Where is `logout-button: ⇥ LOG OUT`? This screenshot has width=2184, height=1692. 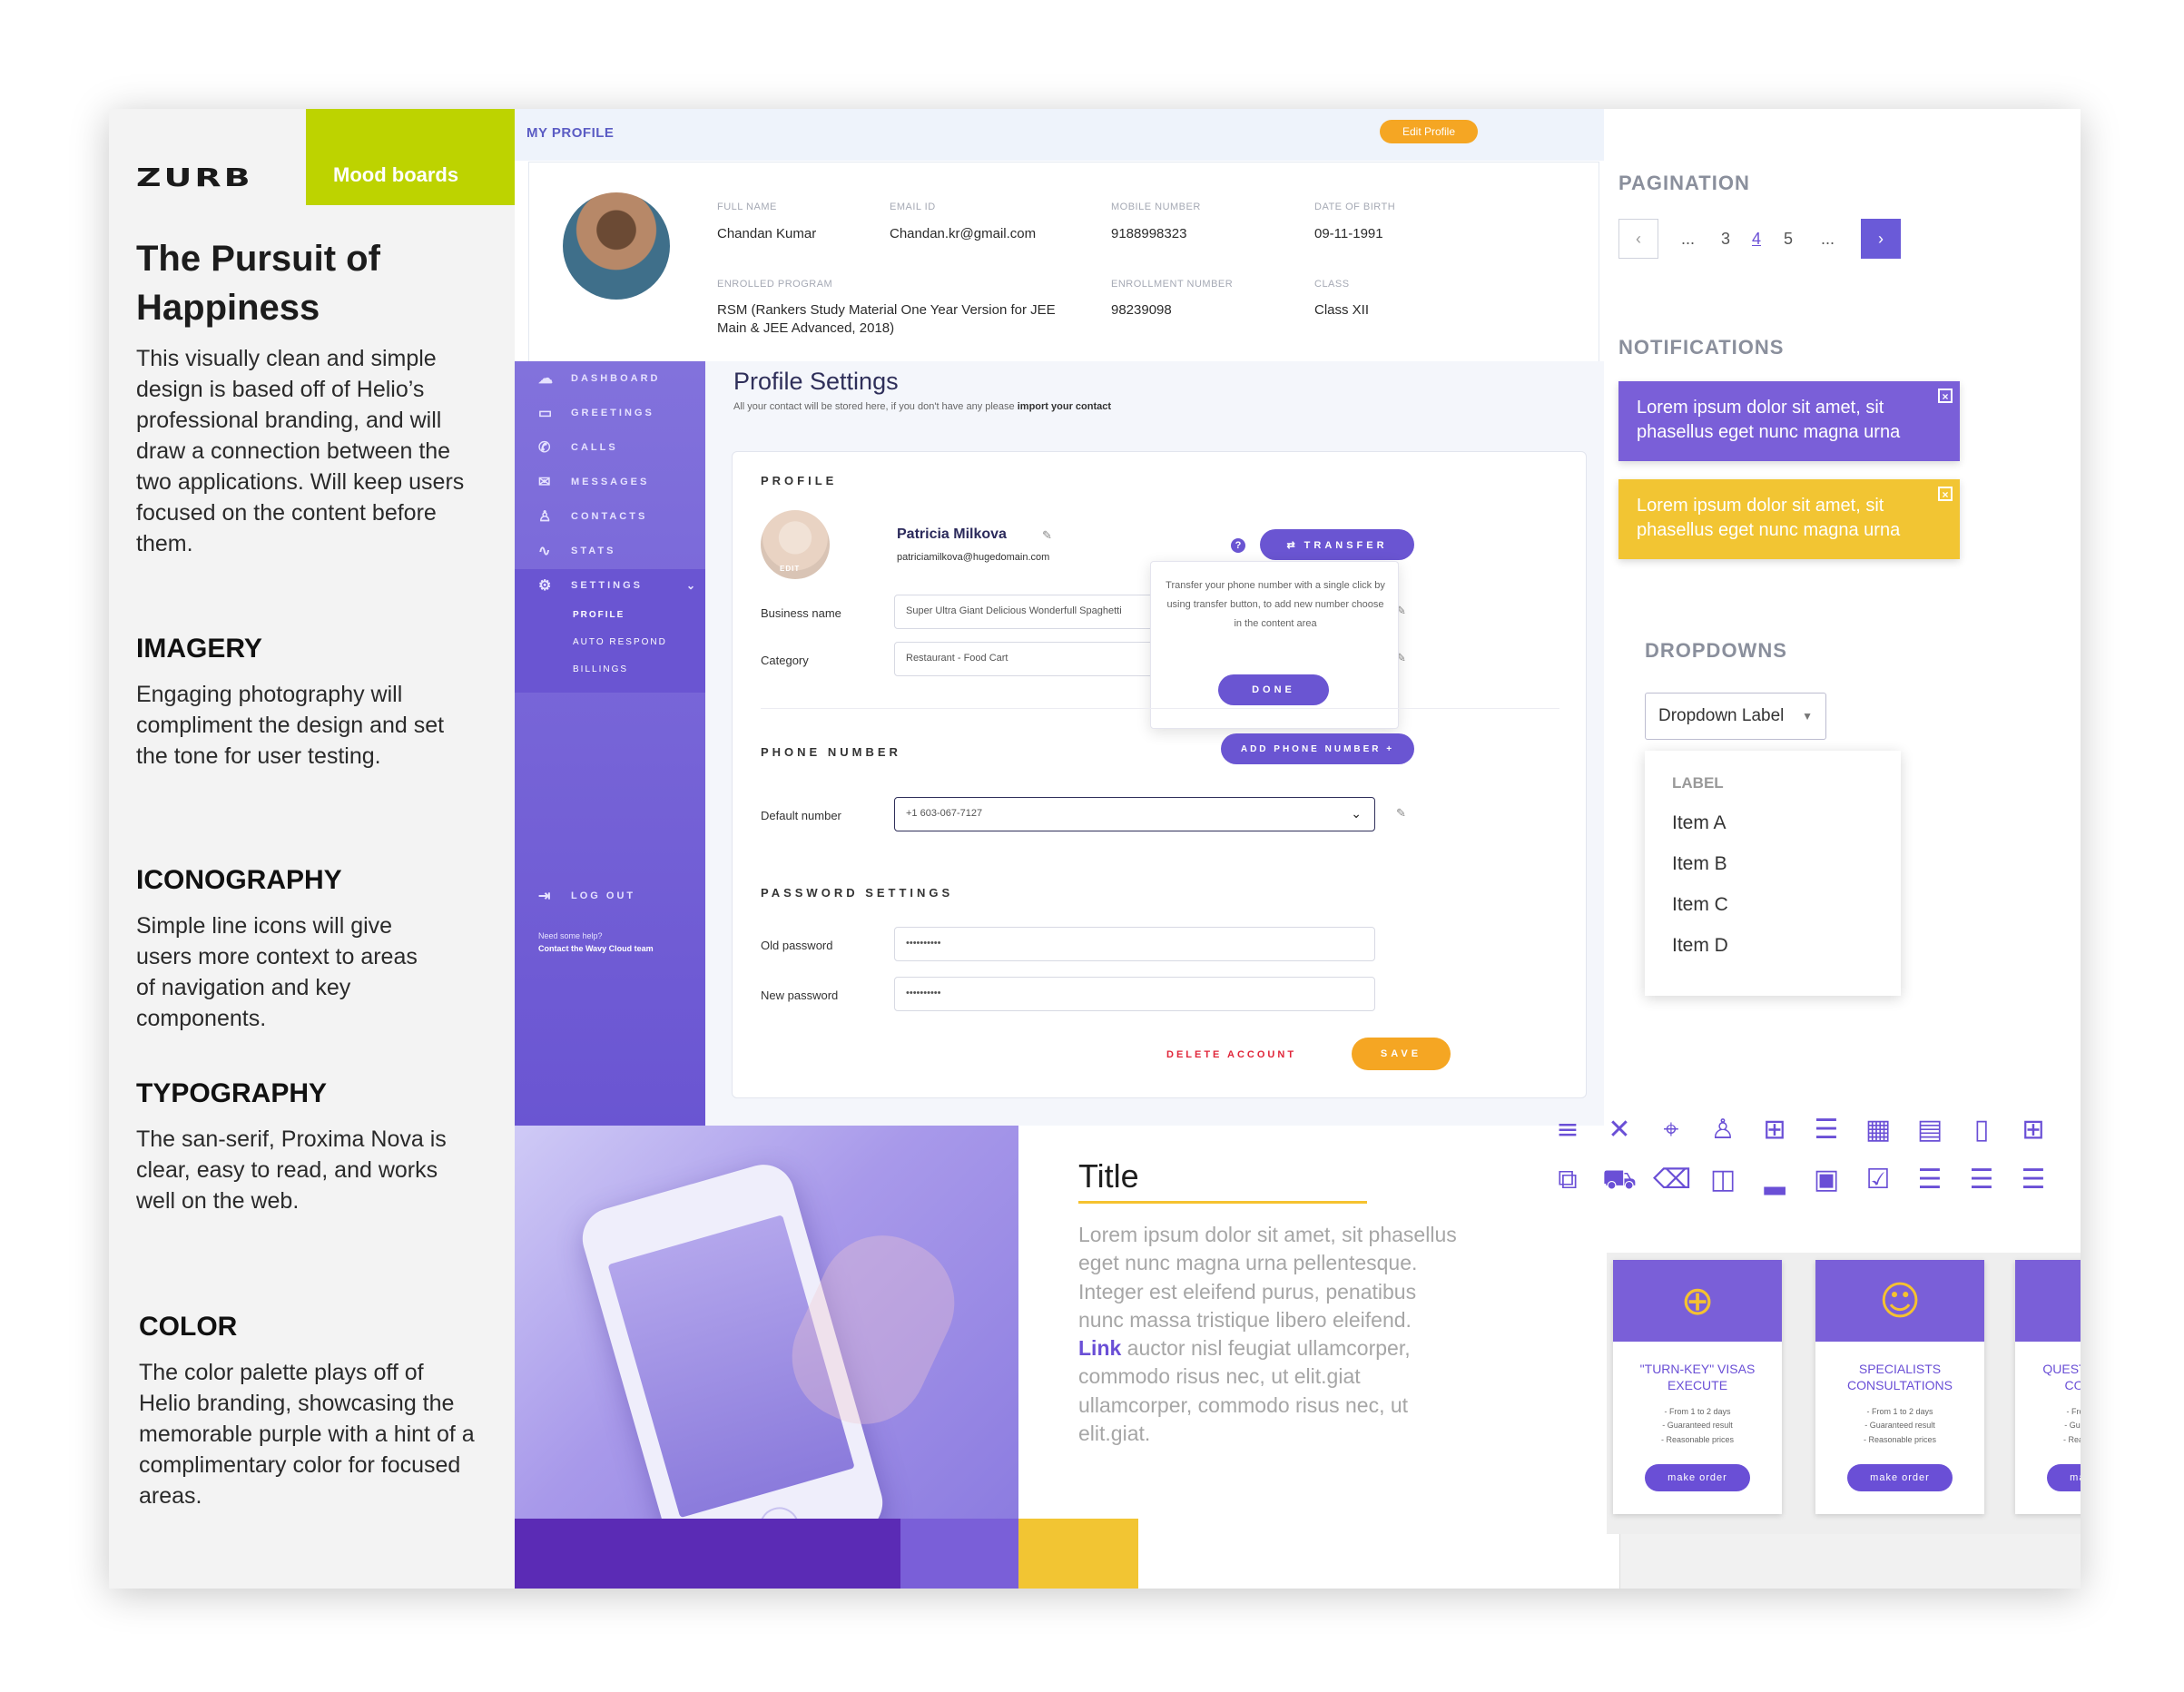
logout-button: ⇥ LOG OUT is located at coordinates (610, 896).